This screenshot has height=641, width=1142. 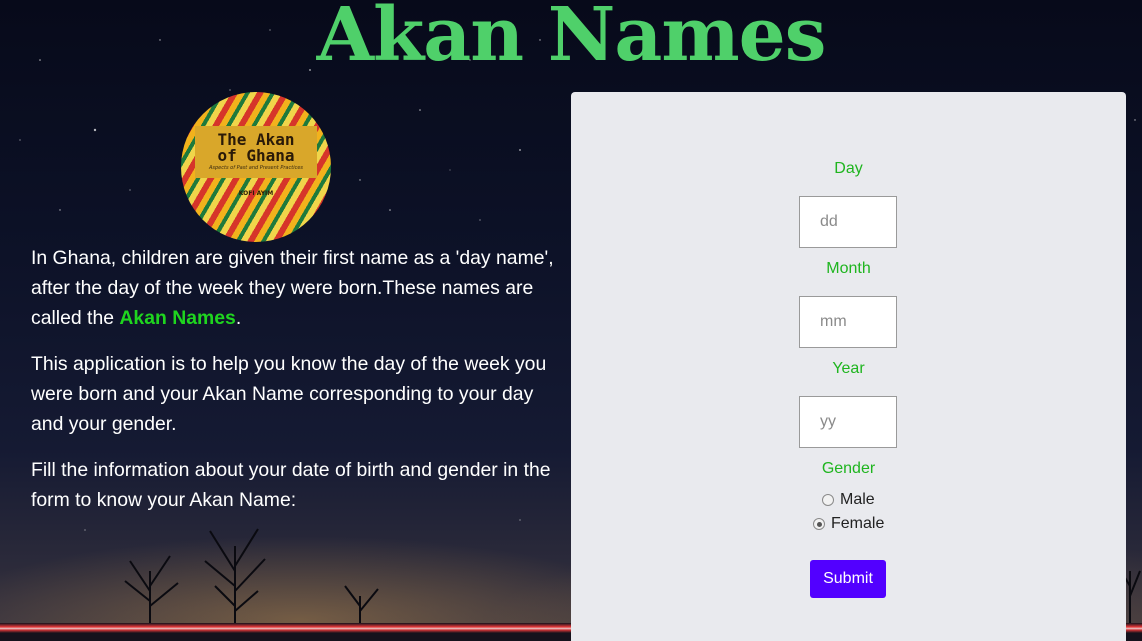 I want to click on page-title: Akan Names, so click(x=571, y=39).